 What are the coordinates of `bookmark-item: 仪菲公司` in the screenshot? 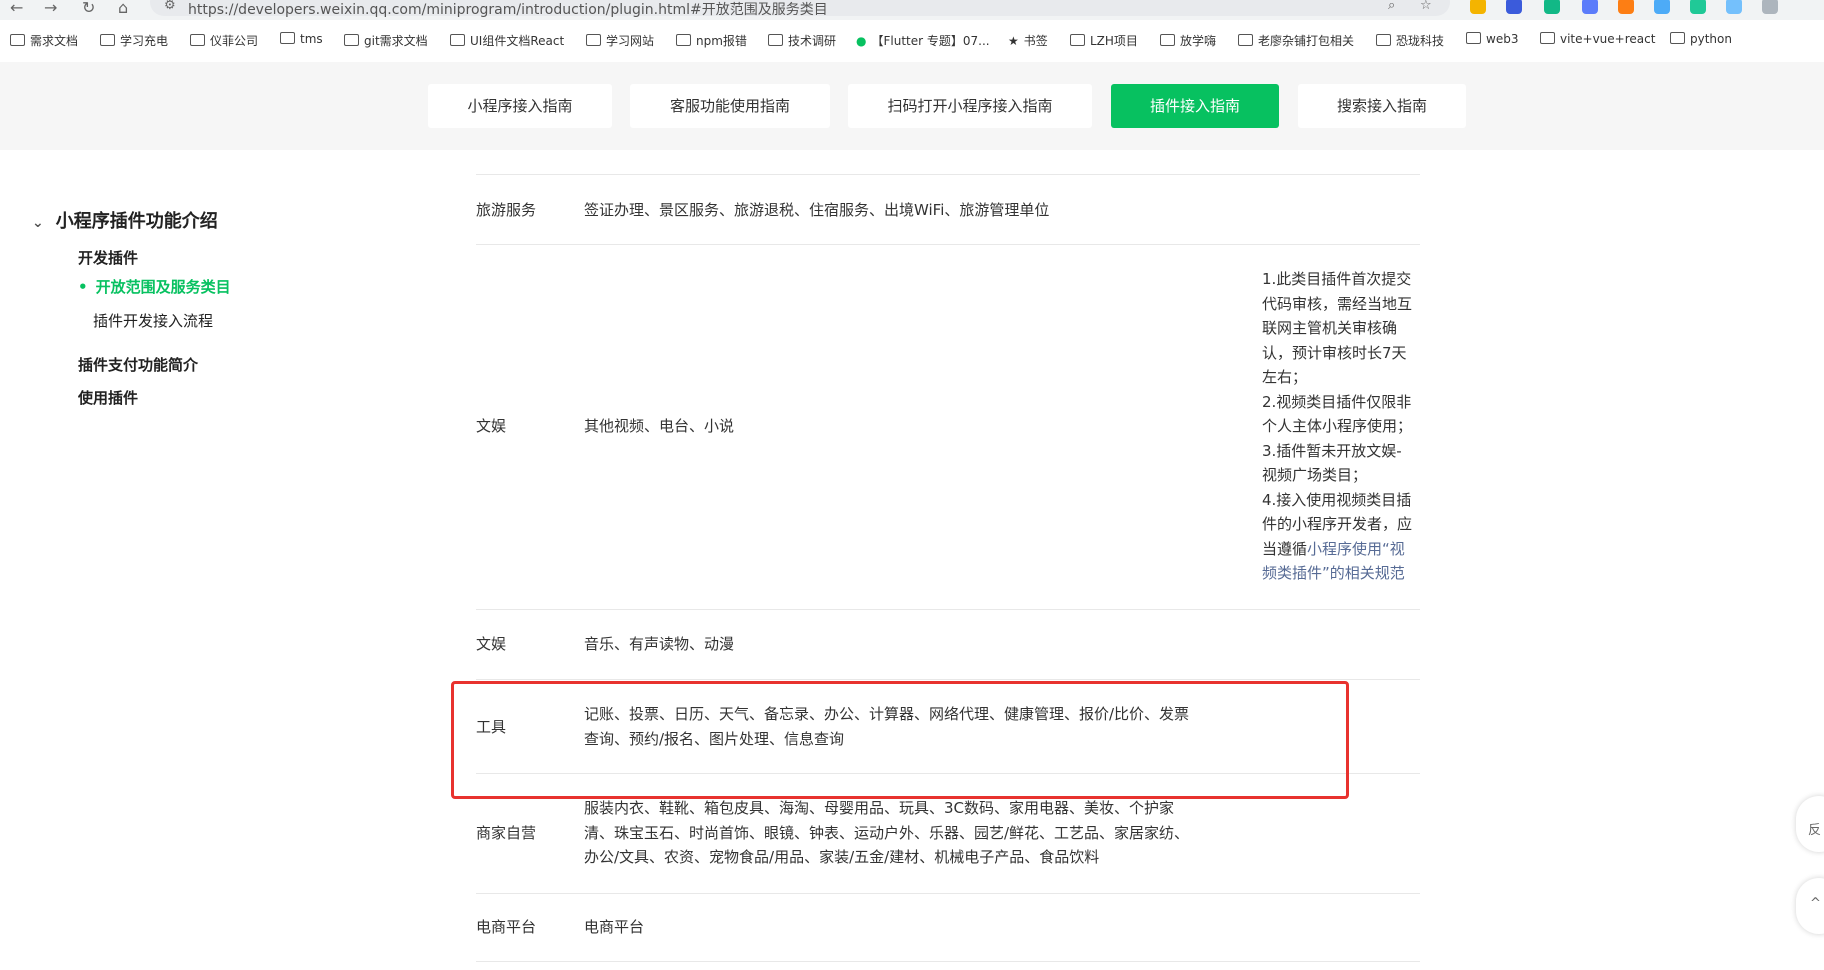 It's located at (224, 40).